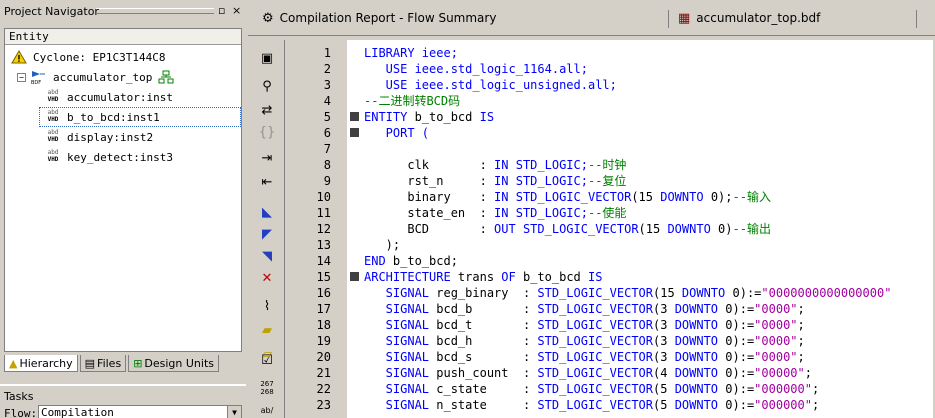  I want to click on tasks-panel: Tasks Flow: Compilation ▼, so click(123, 401).